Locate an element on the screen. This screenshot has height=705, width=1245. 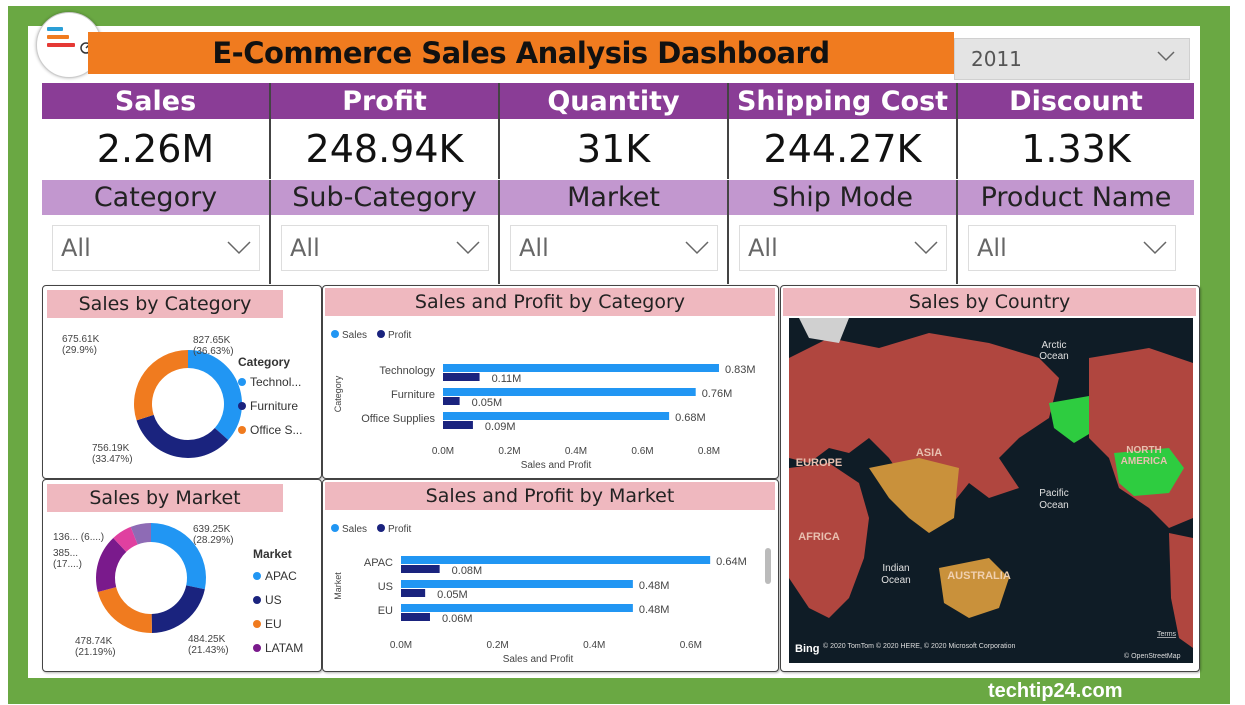
map-label: NORTH is located at coordinates (1144, 450).